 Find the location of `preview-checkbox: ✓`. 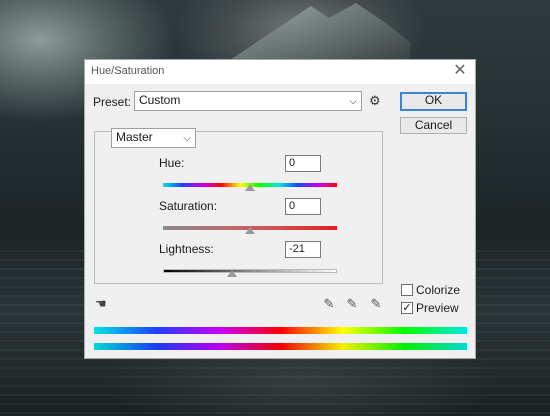

preview-checkbox: ✓ is located at coordinates (407, 308).